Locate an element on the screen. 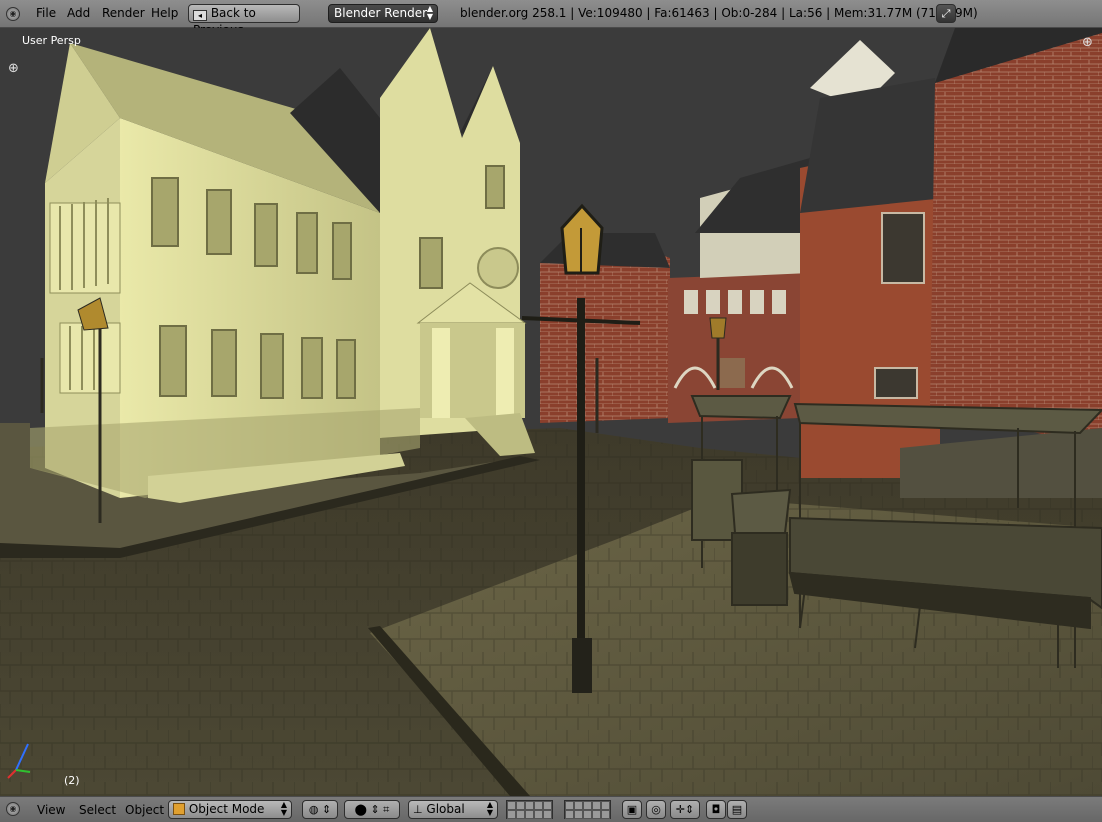  render-engine-label: Blender Render is located at coordinates (381, 13).